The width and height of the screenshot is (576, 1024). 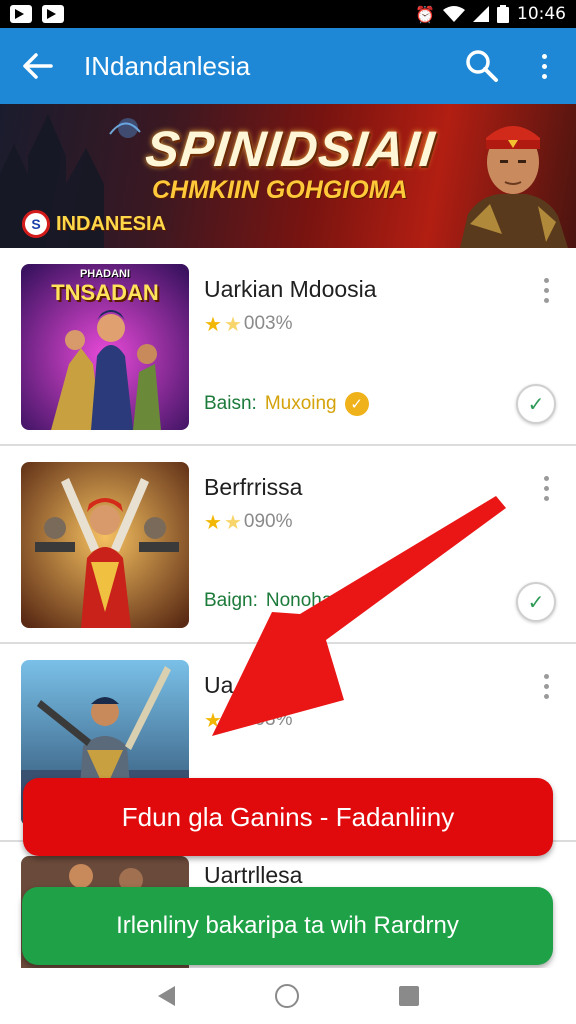 I want to click on overflow-menu-button, so click(x=544, y=66).